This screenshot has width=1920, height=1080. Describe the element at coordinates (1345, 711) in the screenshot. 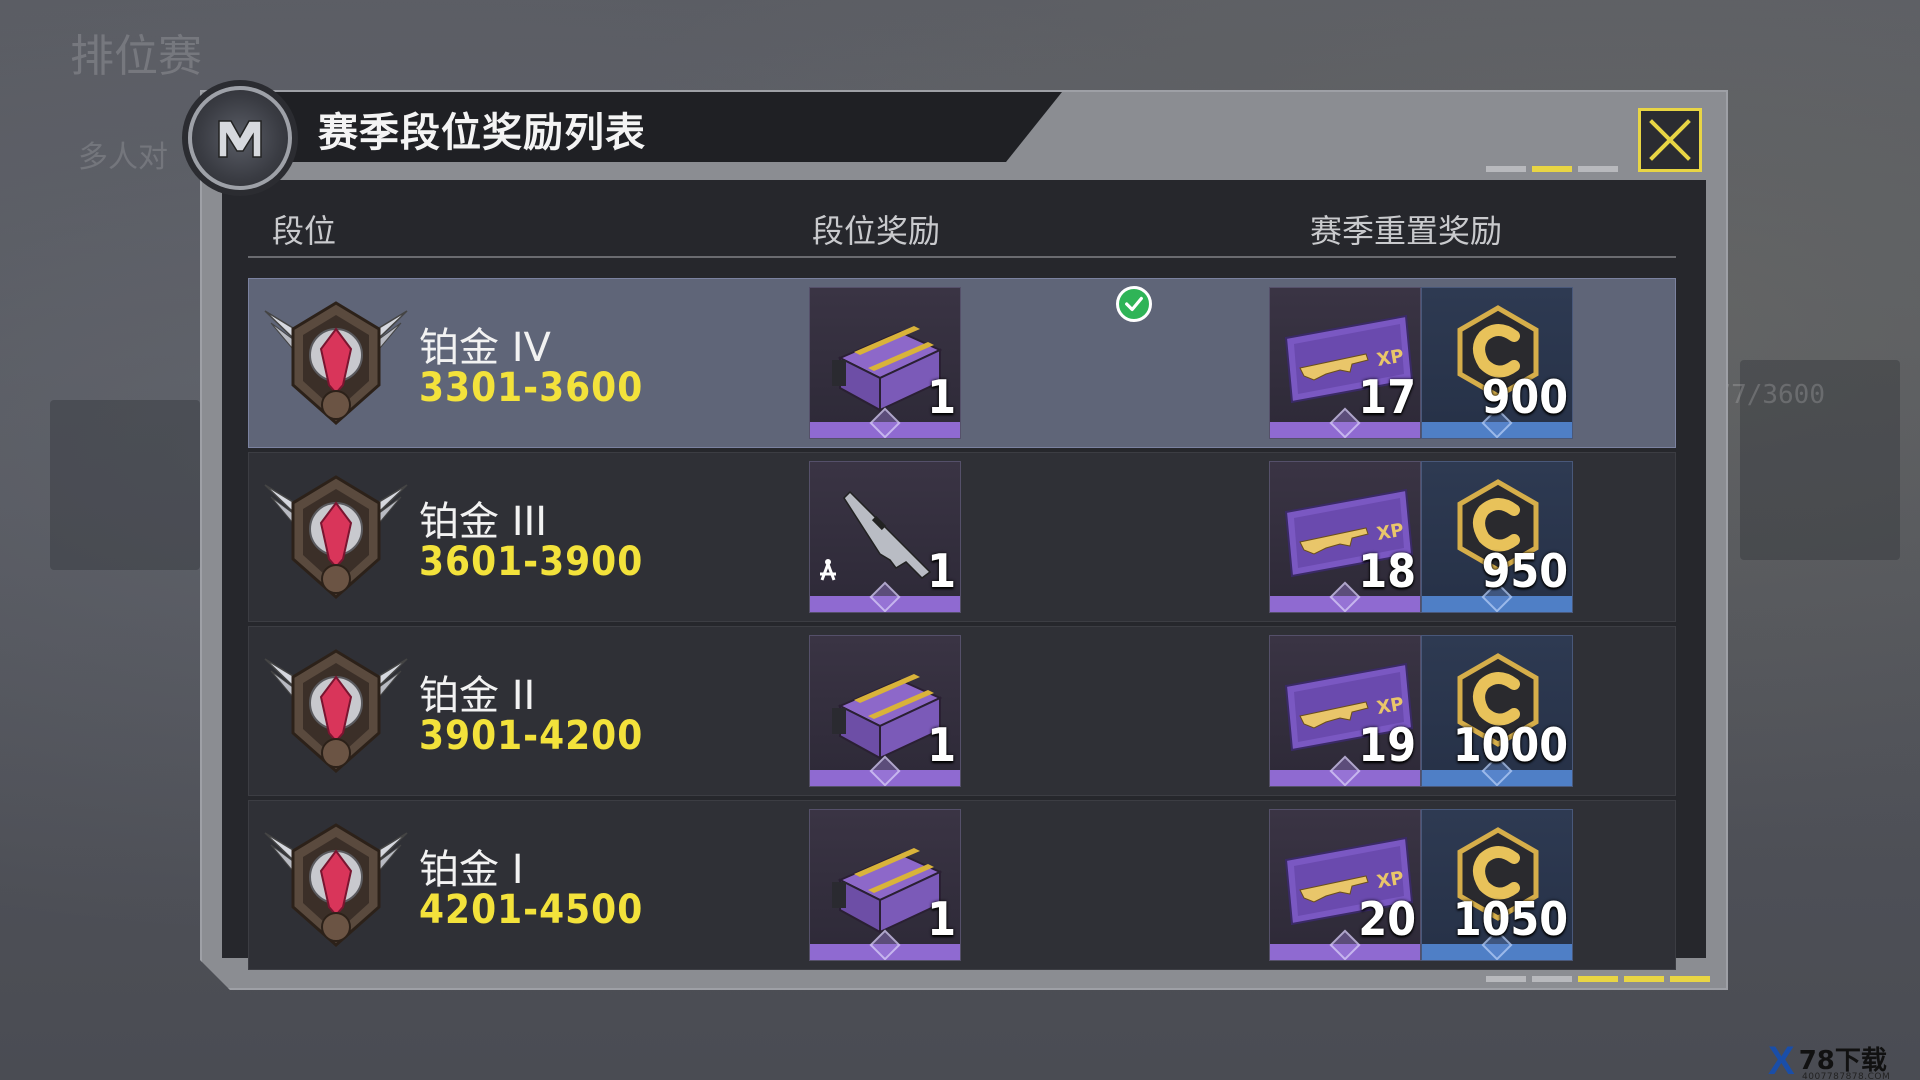

I see `season-reset-reward-item: XP 19` at that location.